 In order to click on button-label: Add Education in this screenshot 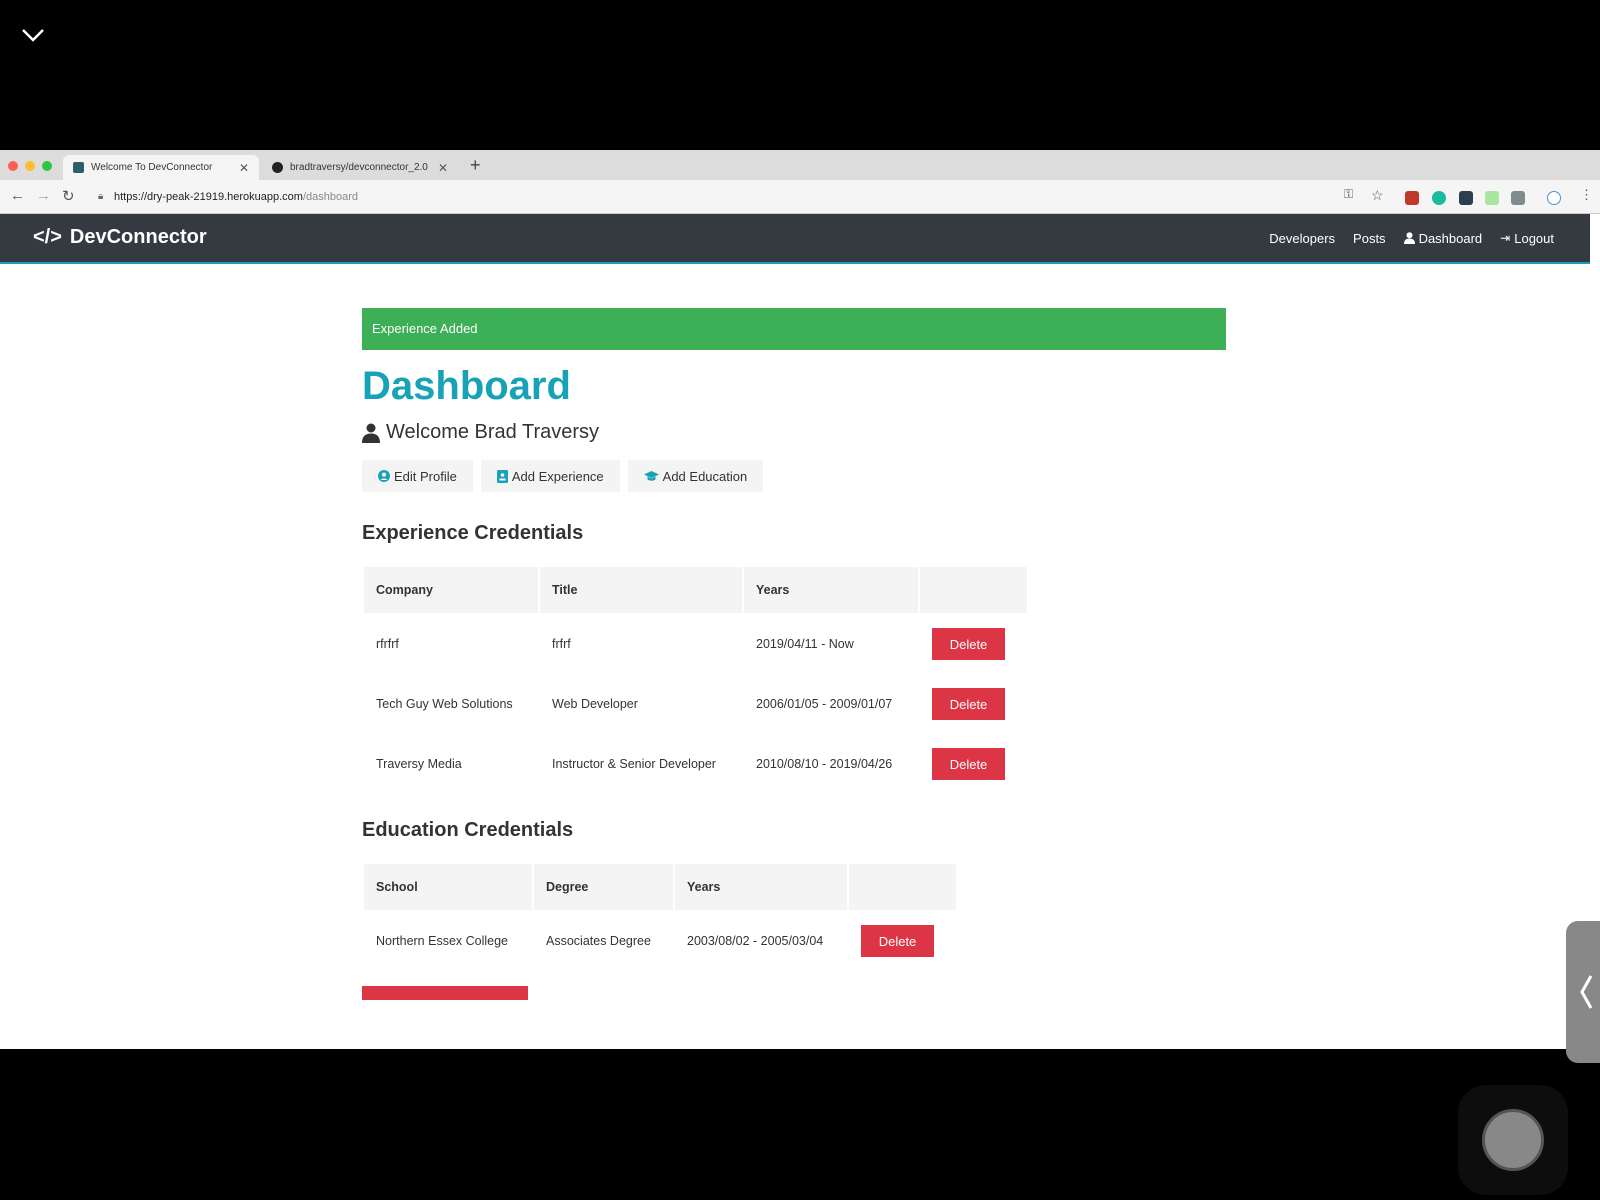, I will do `click(705, 476)`.